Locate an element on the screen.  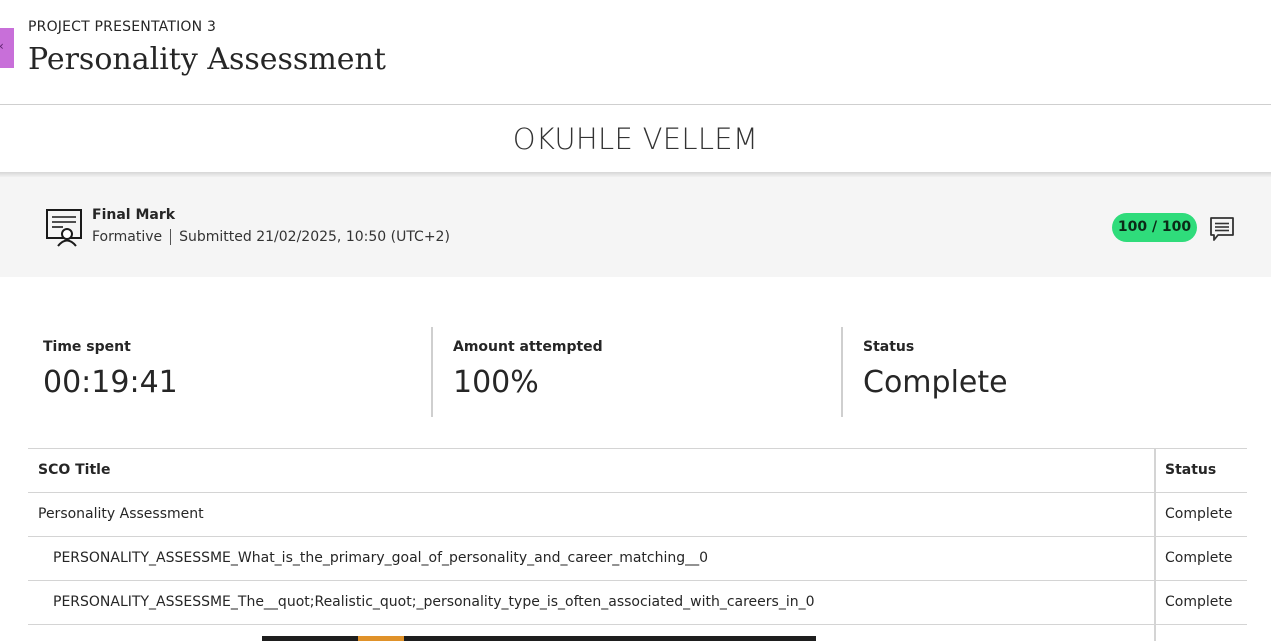
time-spent-stat: Time spent 00:19:41 is located at coordinates (228, 372).